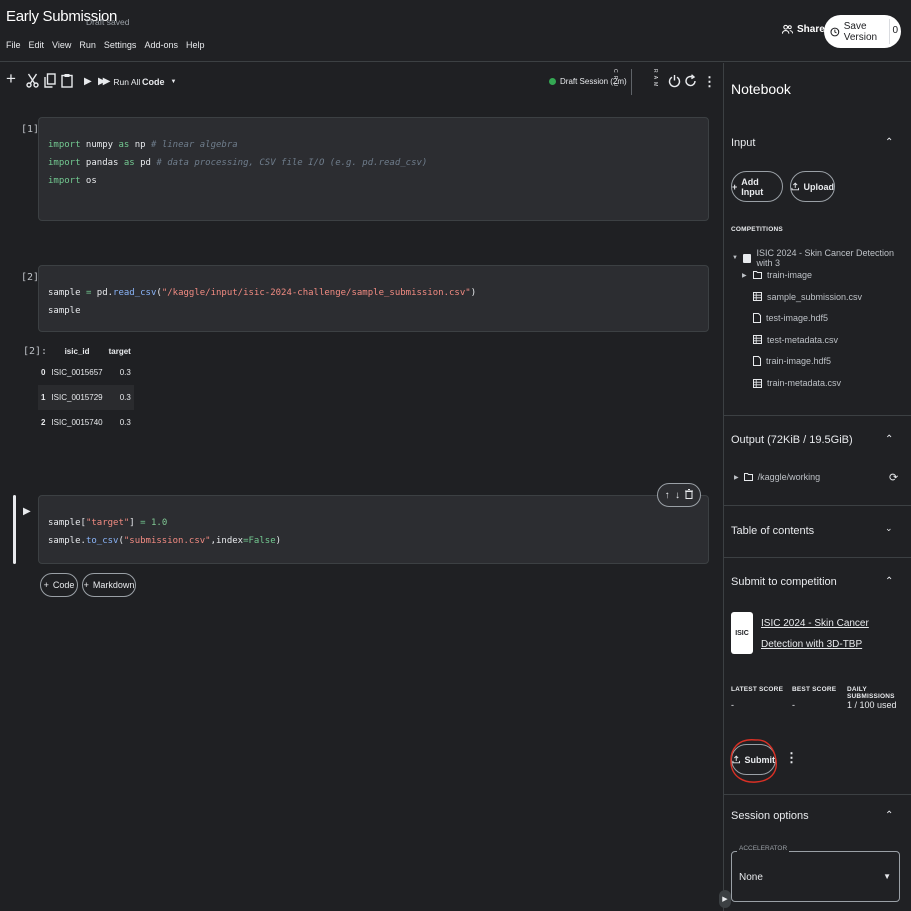 This screenshot has width=911, height=911. Describe the element at coordinates (378, 523) in the screenshot. I see `code-line: sample["target"] = 1.0` at that location.